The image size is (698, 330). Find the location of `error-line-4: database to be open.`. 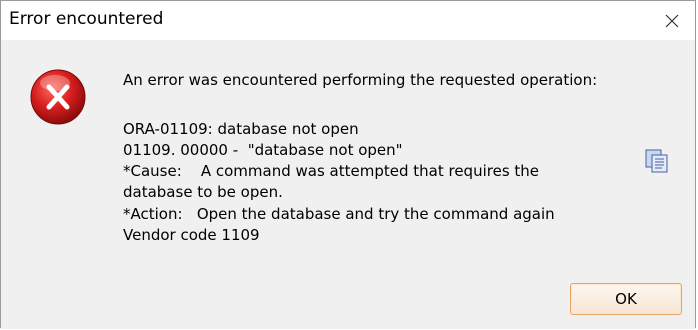

error-line-4: database to be open. is located at coordinates (203, 192).